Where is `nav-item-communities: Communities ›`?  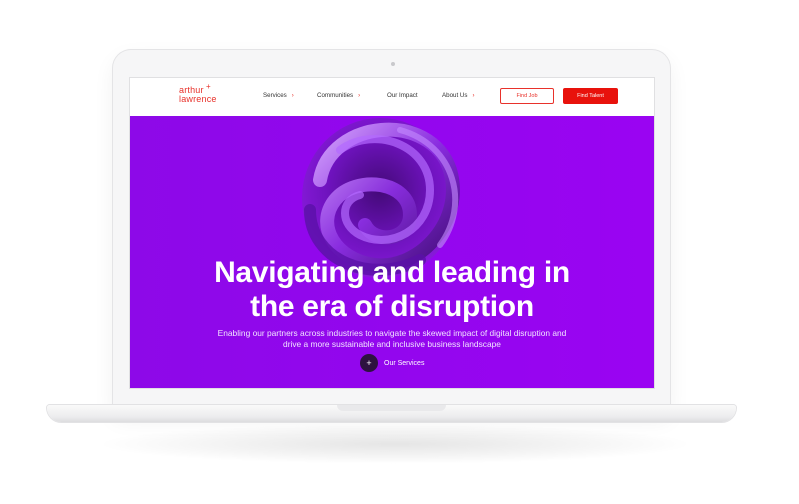
nav-item-communities: Communities › is located at coordinates (338, 95).